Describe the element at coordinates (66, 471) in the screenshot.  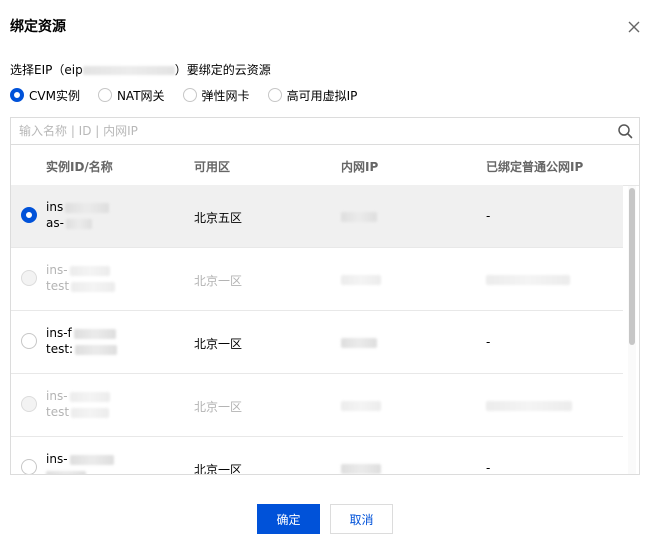
I see `instance-name` at that location.